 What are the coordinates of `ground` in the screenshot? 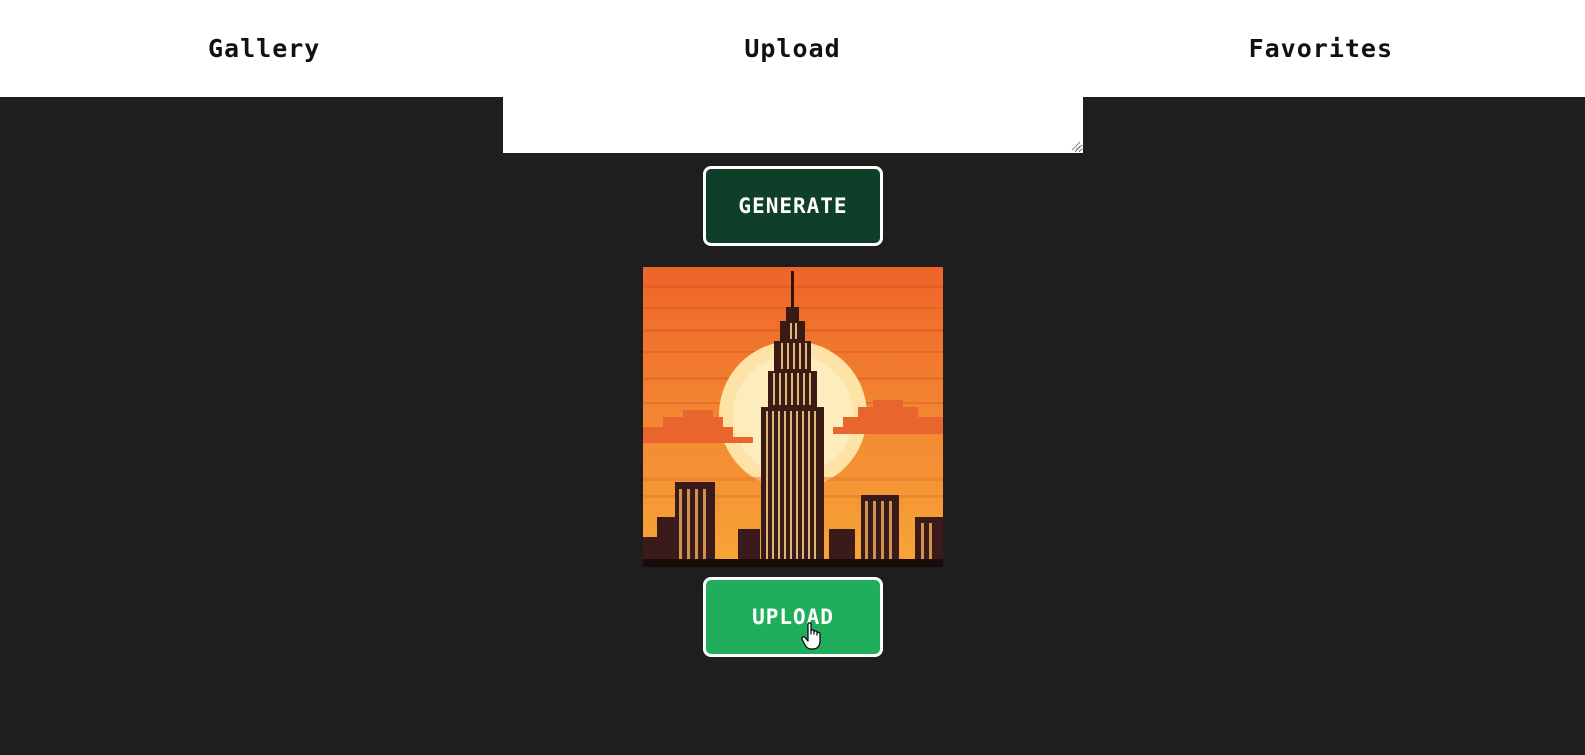 It's located at (793, 563).